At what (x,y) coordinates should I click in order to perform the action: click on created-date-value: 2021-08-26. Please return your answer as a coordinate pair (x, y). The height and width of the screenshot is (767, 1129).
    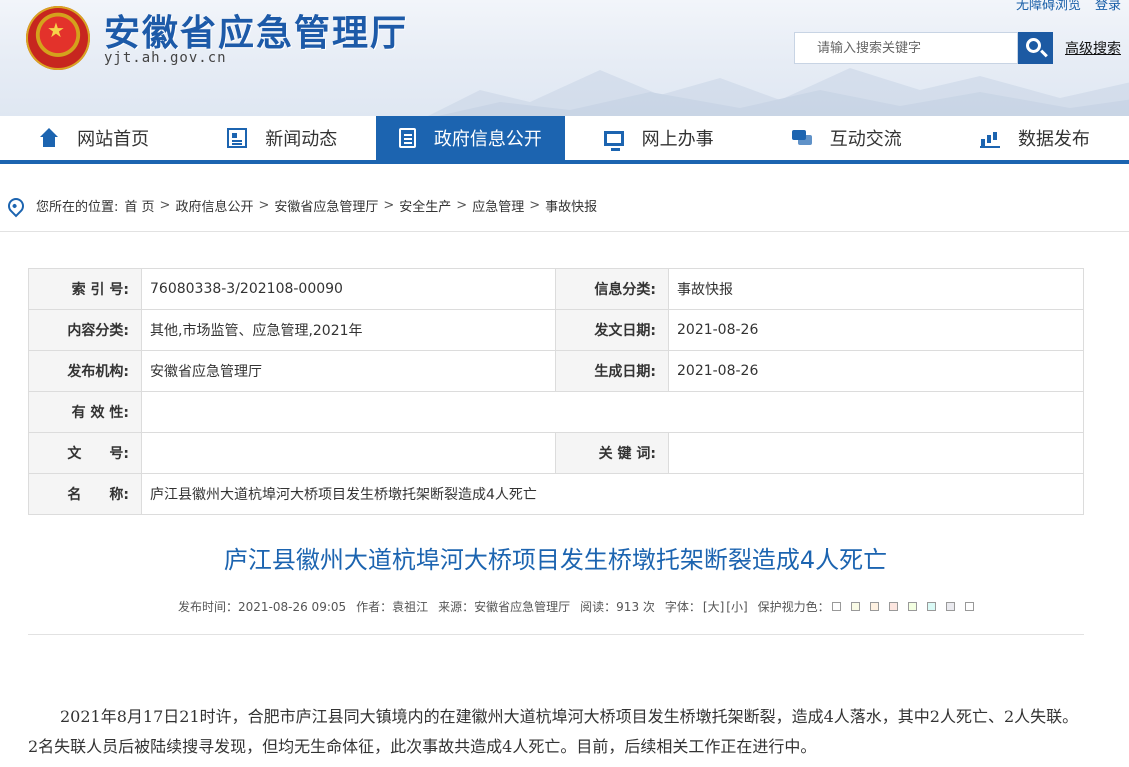
    Looking at the image, I should click on (876, 371).